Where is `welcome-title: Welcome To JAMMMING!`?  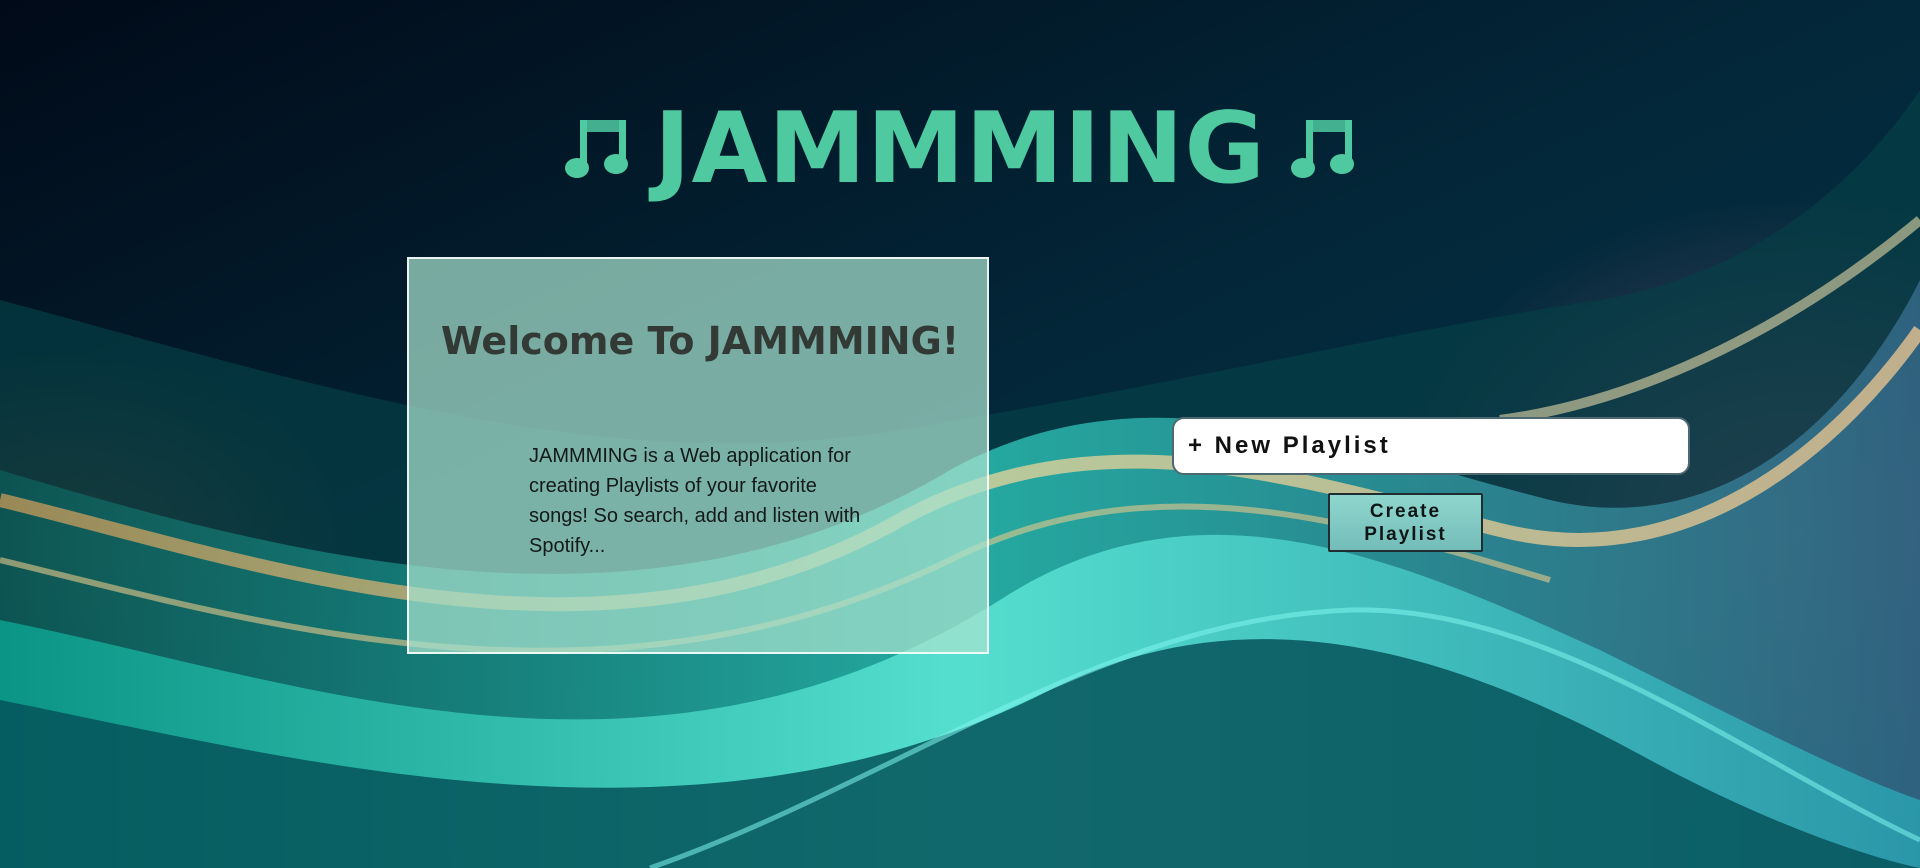 welcome-title: Welcome To JAMMMING! is located at coordinates (700, 341).